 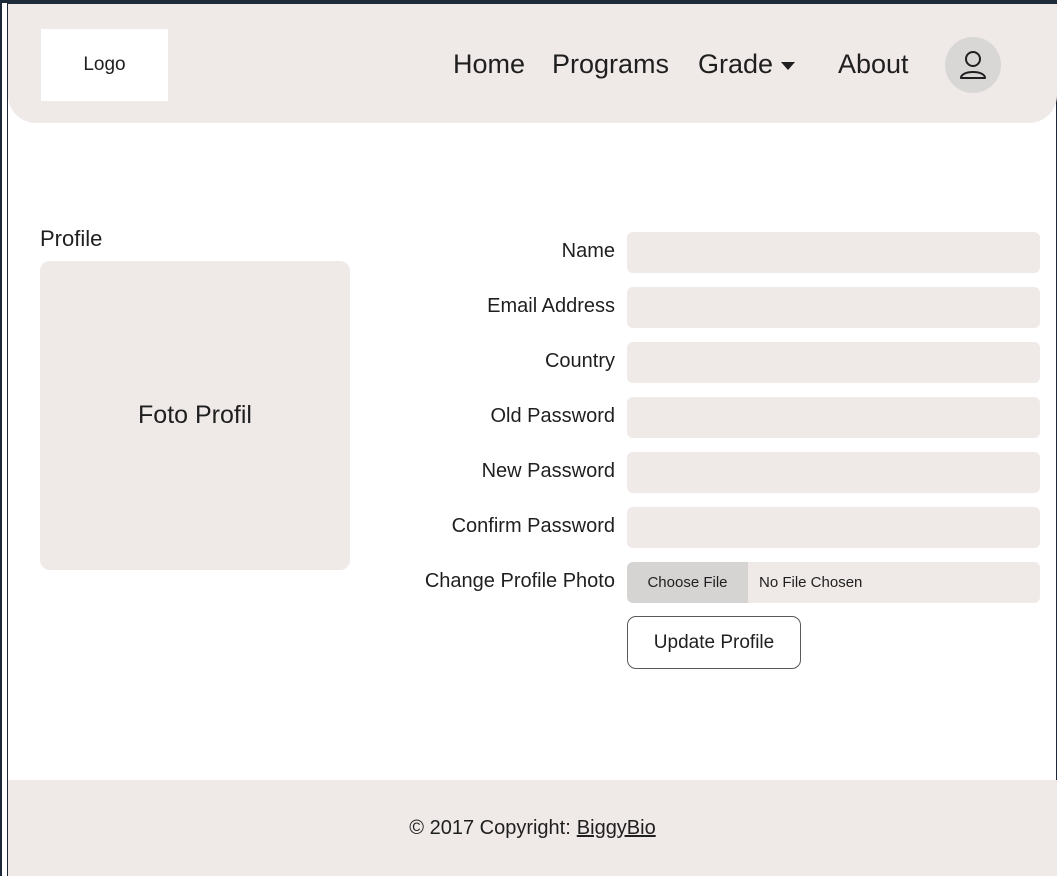 What do you see at coordinates (833, 417) in the screenshot?
I see `old-password-field` at bounding box center [833, 417].